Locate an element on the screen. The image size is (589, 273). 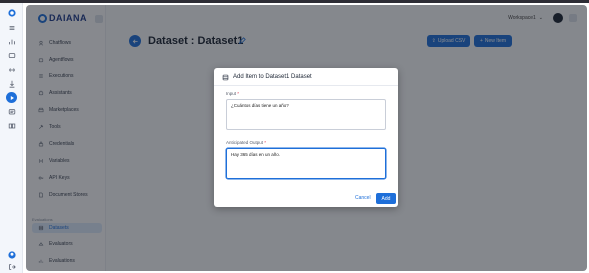
download-icon is located at coordinates (11, 83).